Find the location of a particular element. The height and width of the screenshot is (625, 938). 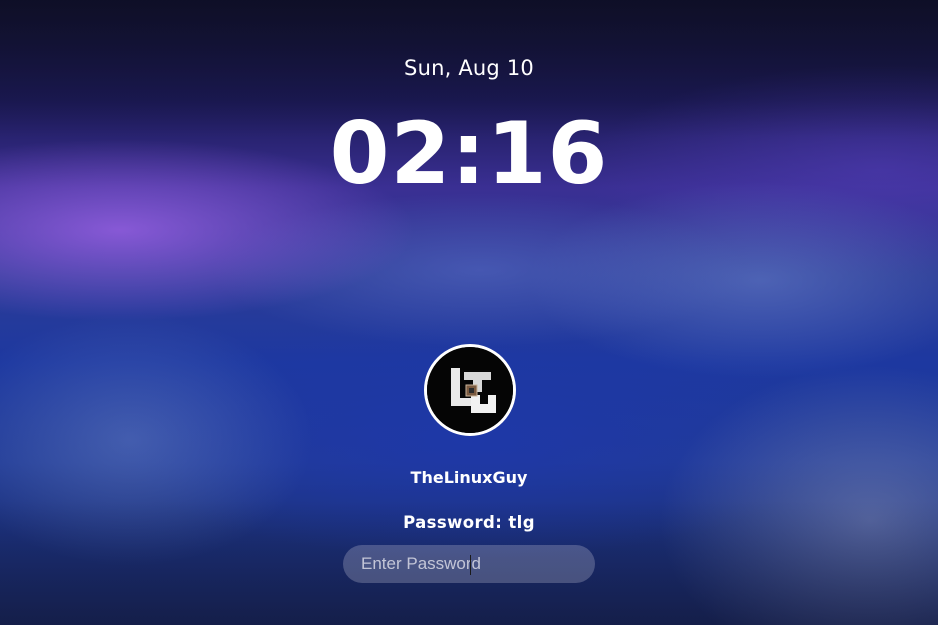

tlg-logo-icon is located at coordinates (470, 390).